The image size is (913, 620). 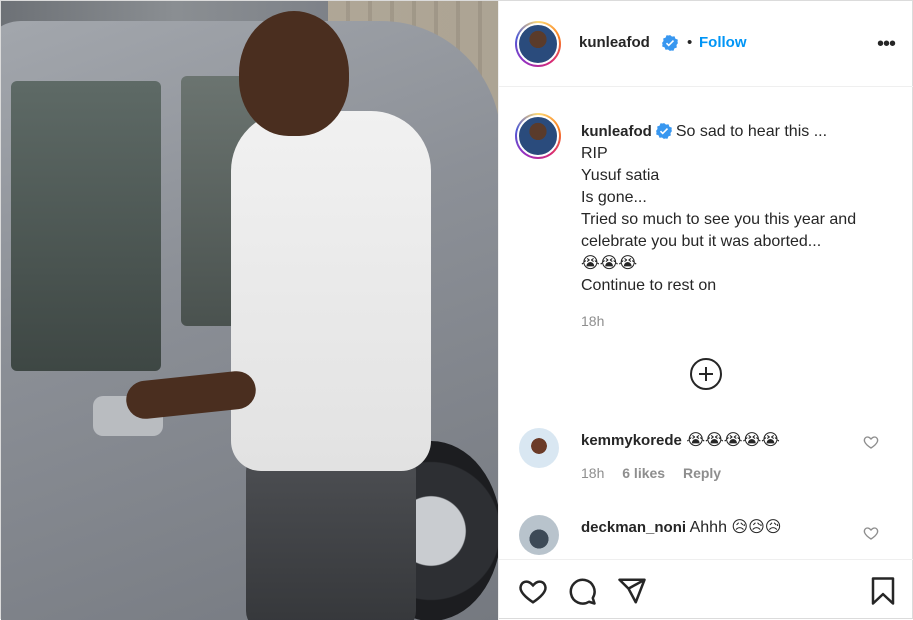 I want to click on author-username: kunleafod, so click(x=614, y=42).